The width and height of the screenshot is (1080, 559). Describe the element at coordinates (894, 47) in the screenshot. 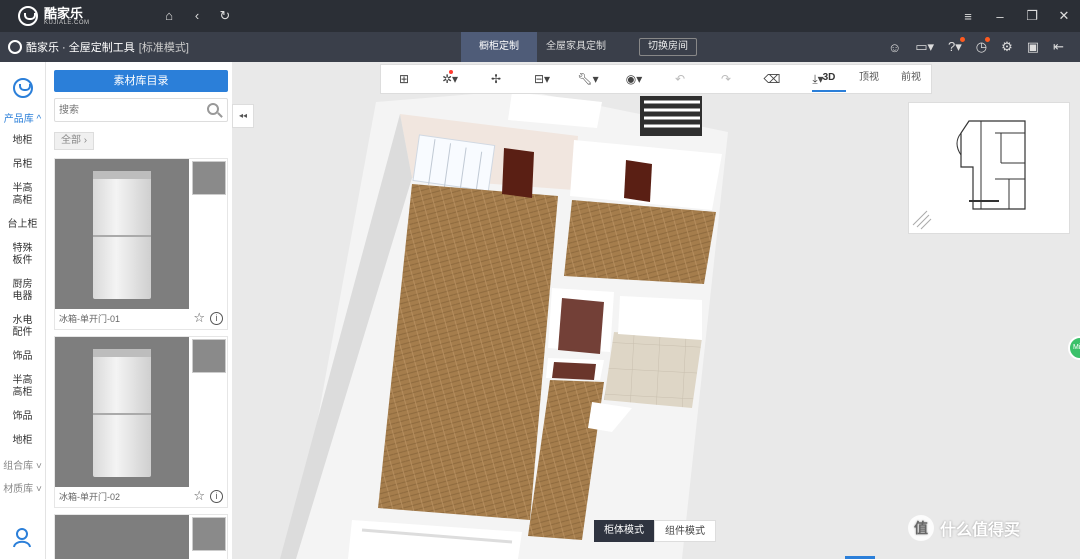

I see `service-icon: ☺` at that location.